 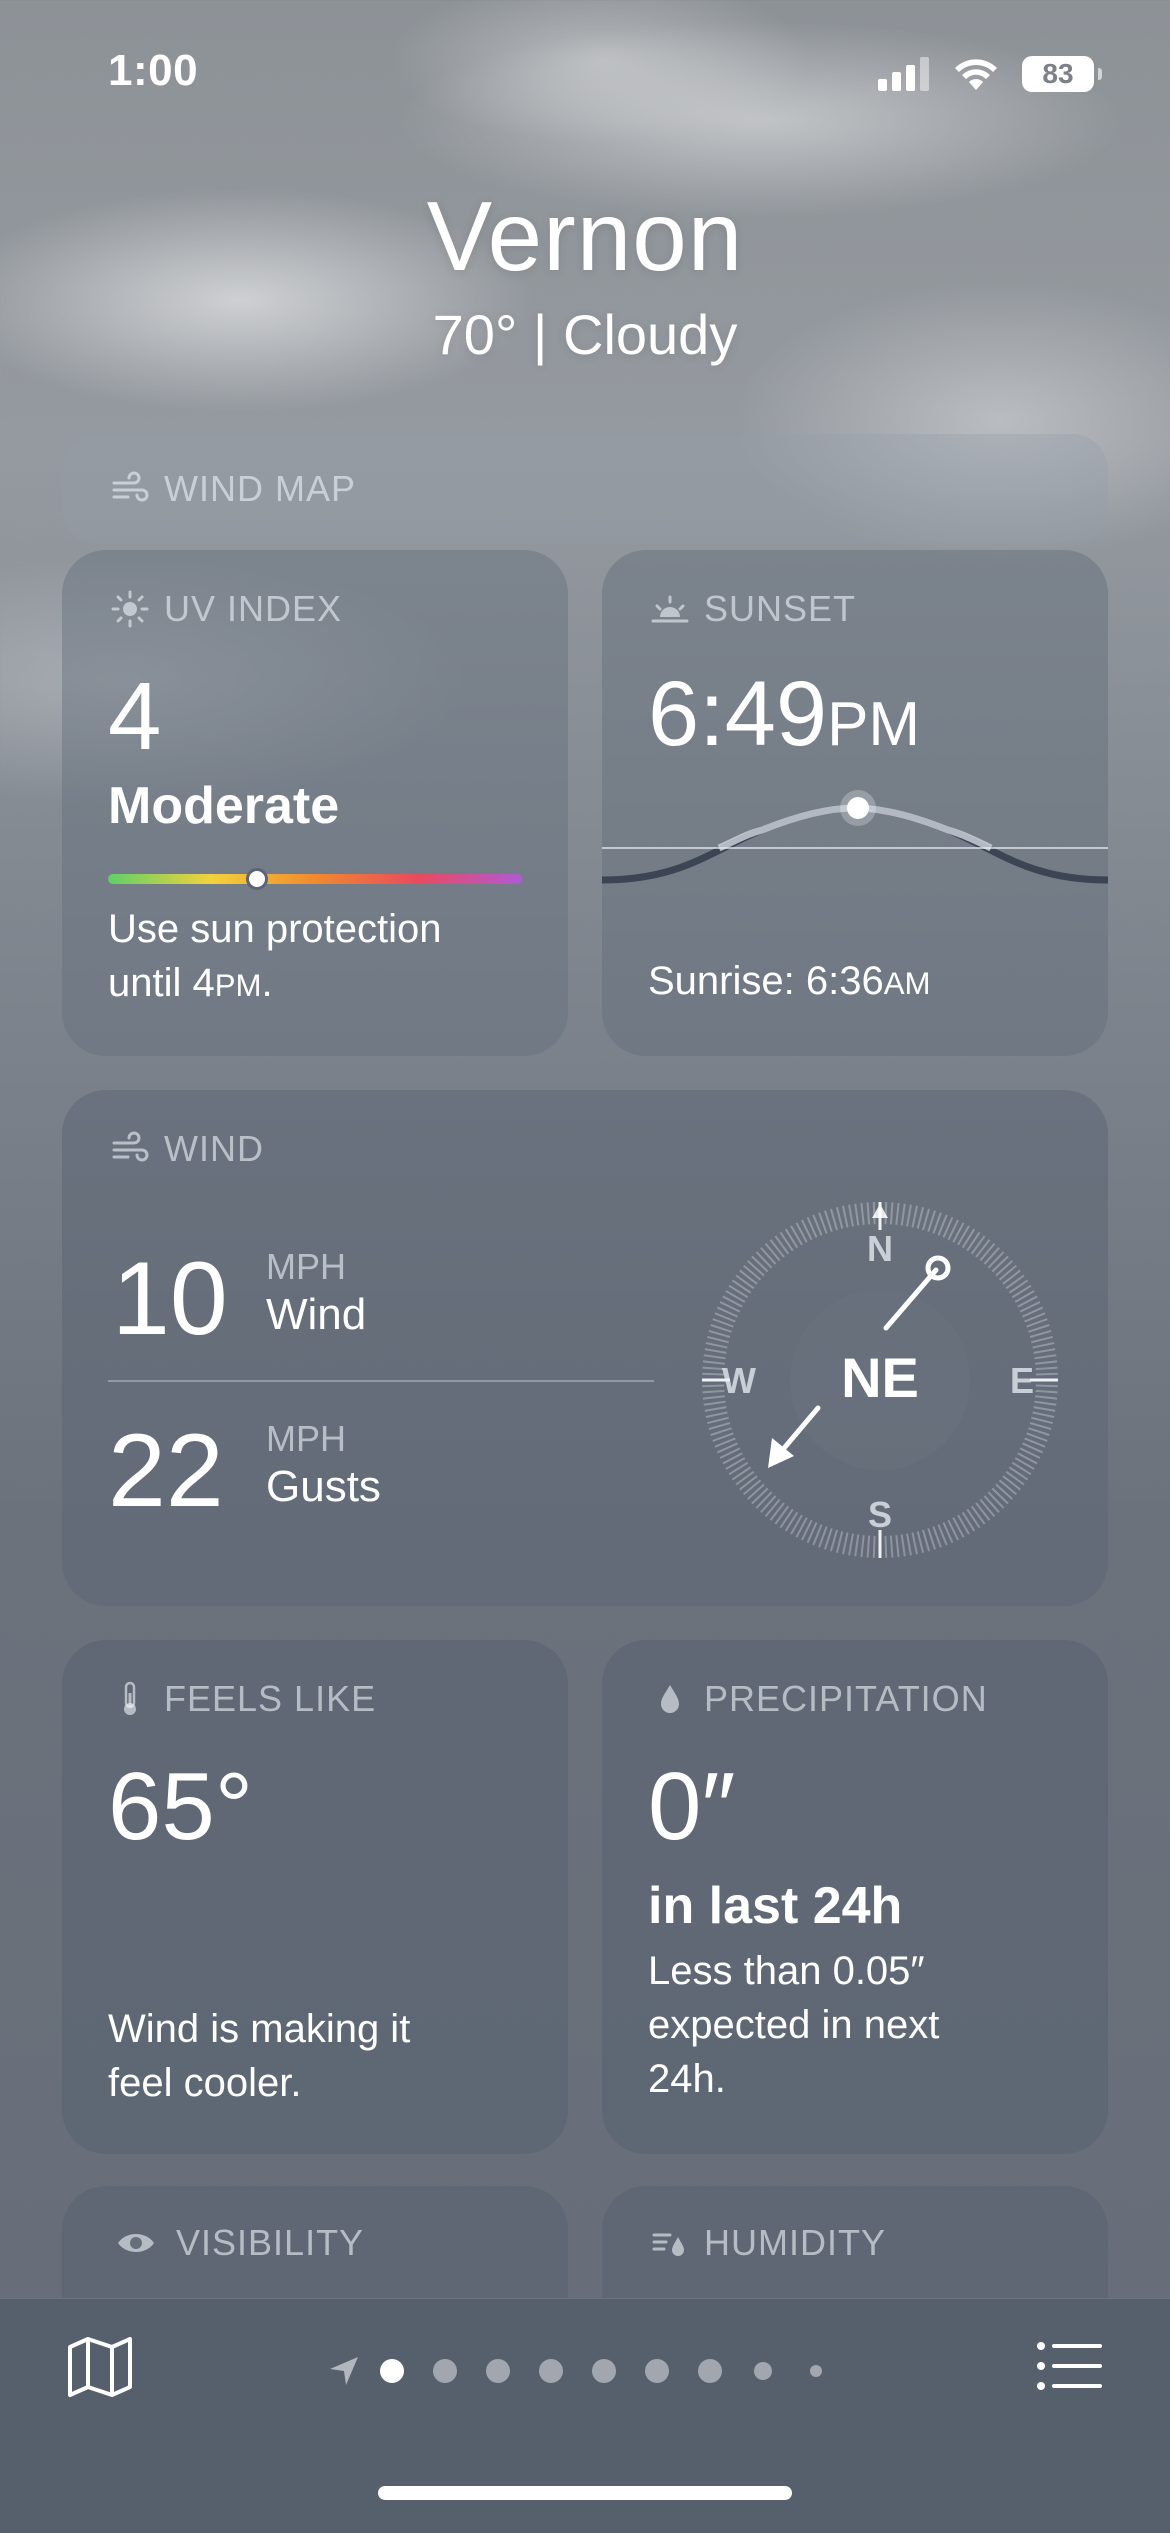 I want to click on uv-desc-line2: until 4PM., so click(x=190, y=983).